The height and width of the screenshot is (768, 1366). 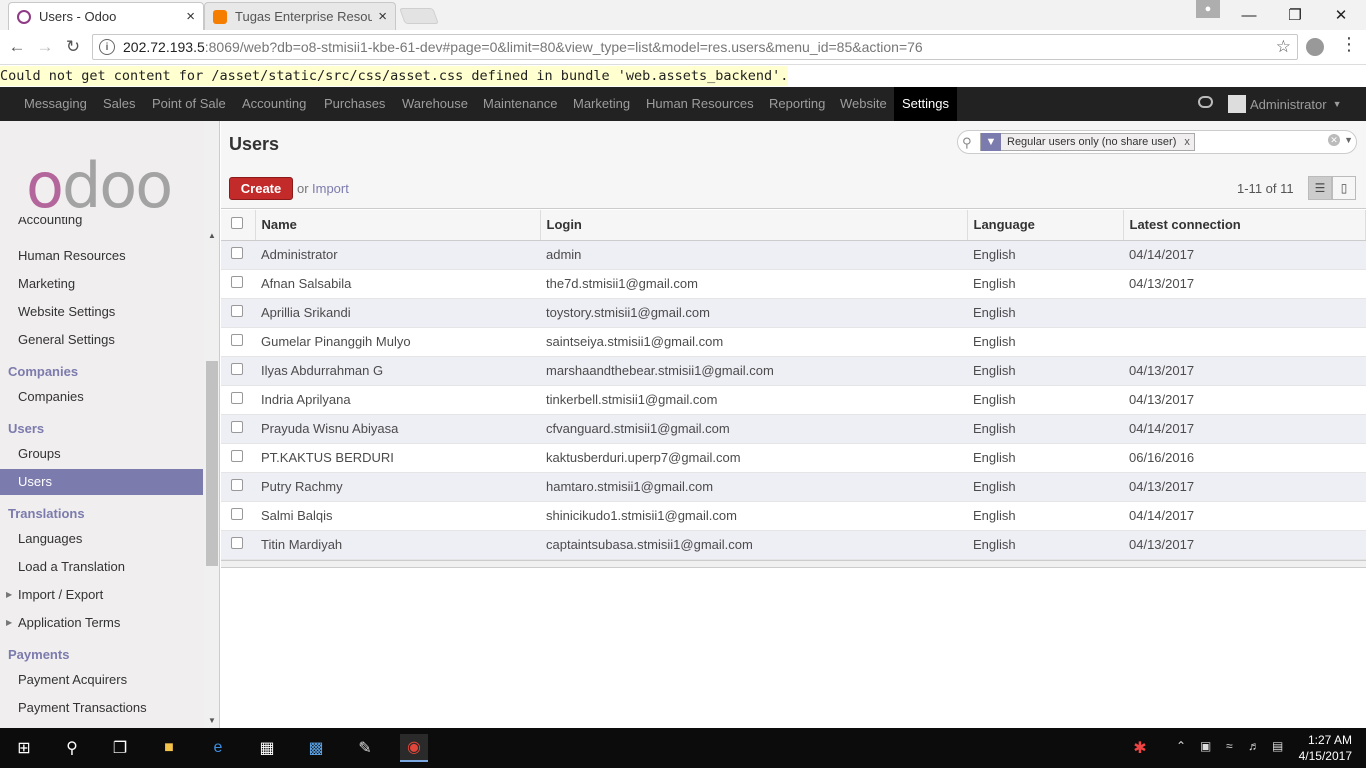 I want to click on menu-settings: Settings, so click(x=925, y=104).